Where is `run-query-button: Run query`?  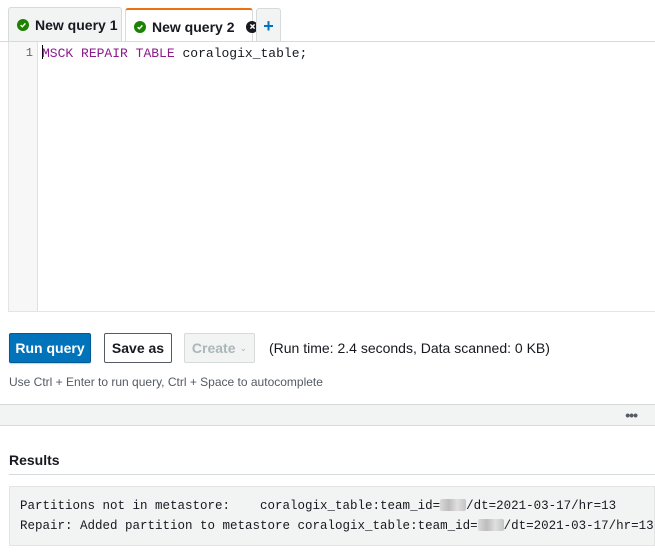 run-query-button: Run query is located at coordinates (50, 348).